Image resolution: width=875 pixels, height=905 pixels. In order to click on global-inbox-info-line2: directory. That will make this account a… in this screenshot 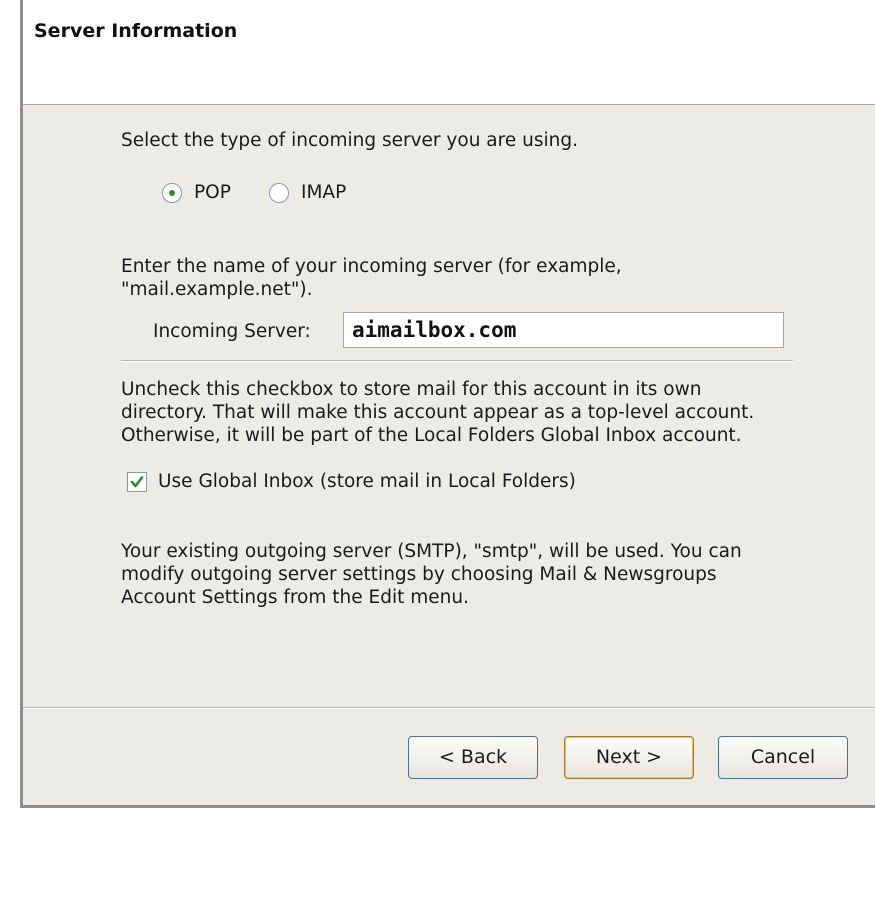, I will do `click(438, 412)`.